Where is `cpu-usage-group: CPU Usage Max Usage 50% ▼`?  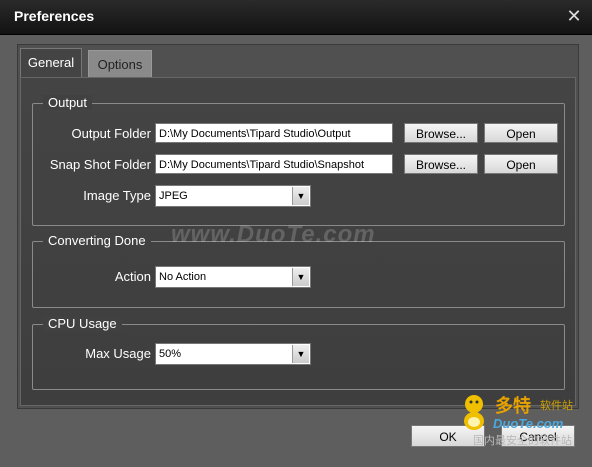
cpu-usage-group: CPU Usage Max Usage 50% ▼ is located at coordinates (298, 353).